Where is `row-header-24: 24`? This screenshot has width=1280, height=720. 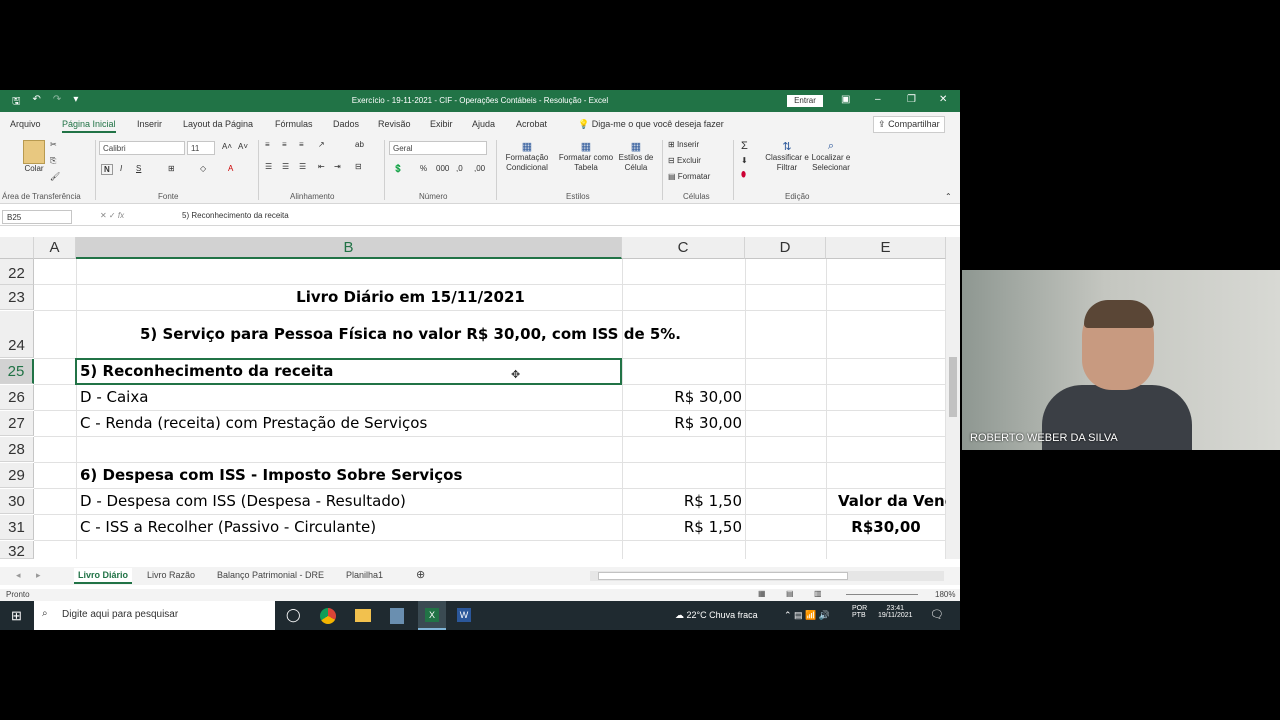 row-header-24: 24 is located at coordinates (17, 334).